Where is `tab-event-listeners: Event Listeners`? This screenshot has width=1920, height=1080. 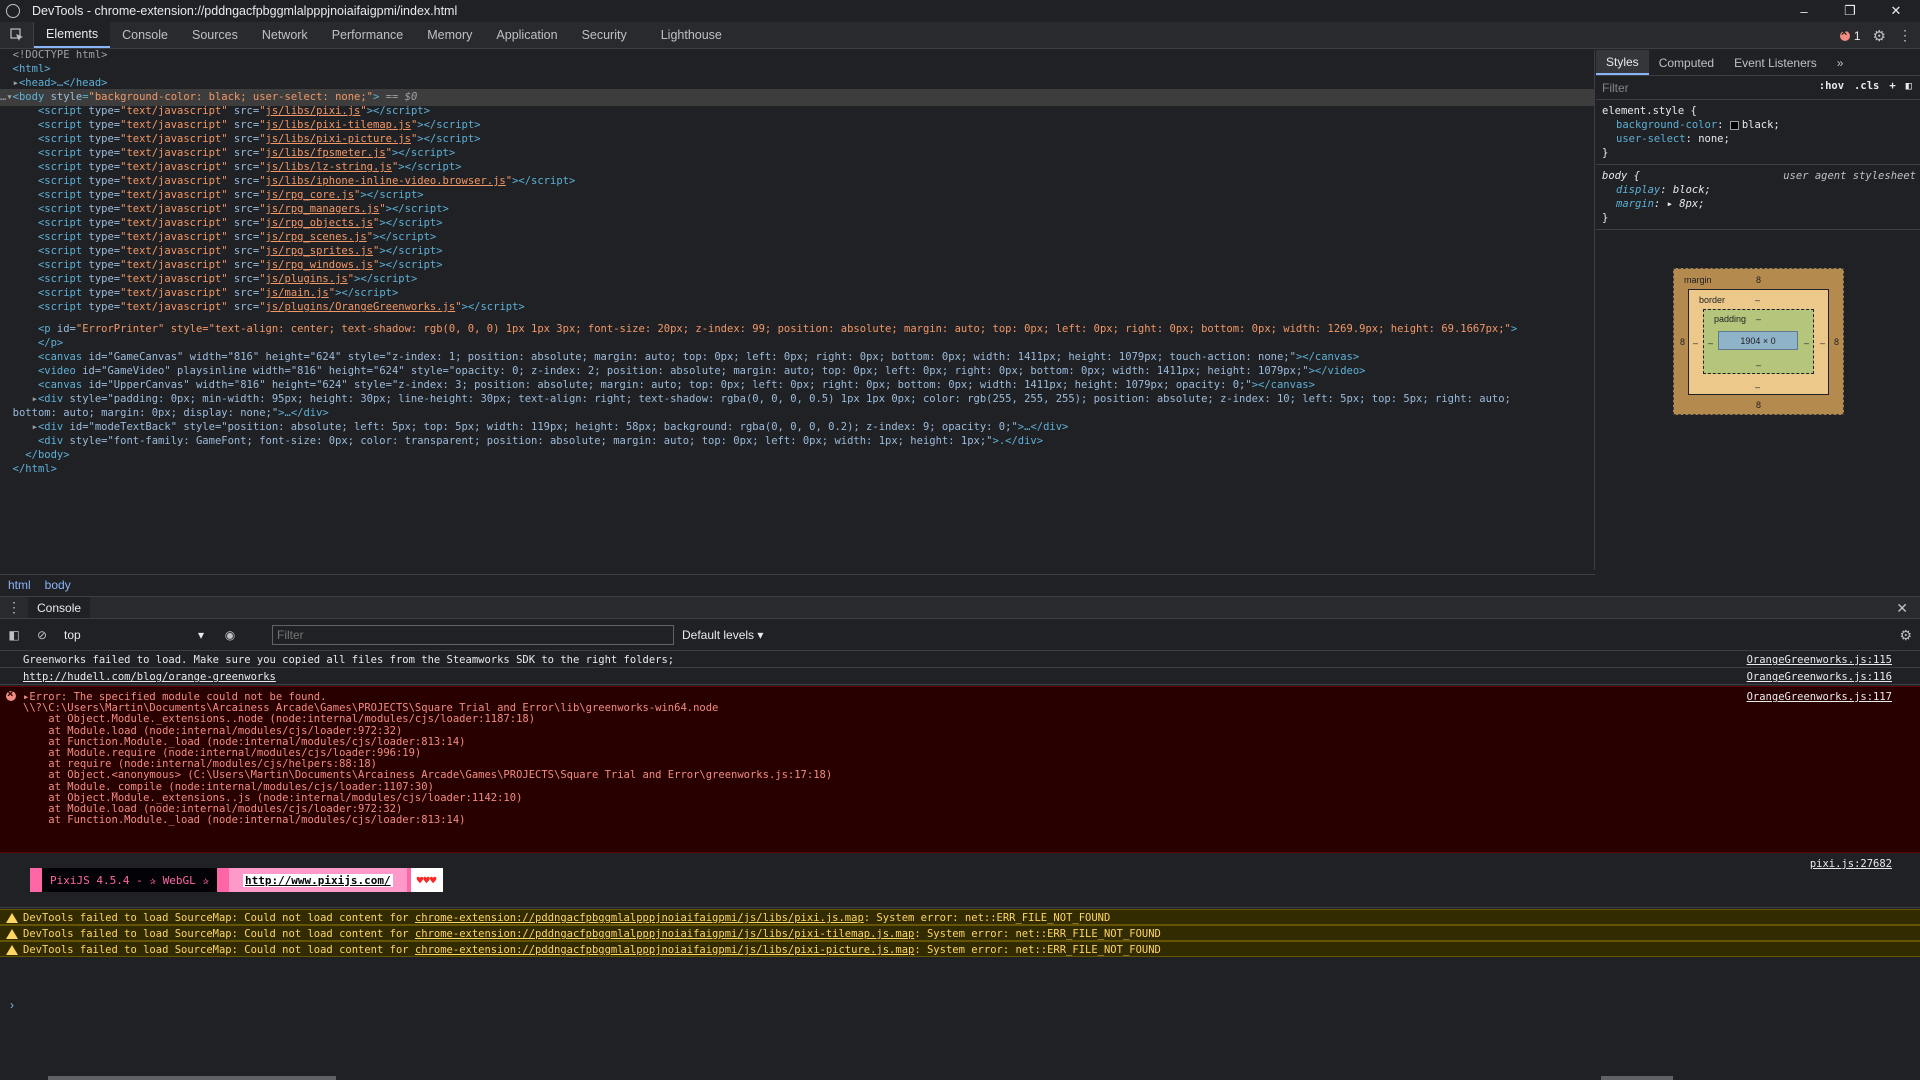
tab-event-listeners: Event Listeners is located at coordinates (1775, 62).